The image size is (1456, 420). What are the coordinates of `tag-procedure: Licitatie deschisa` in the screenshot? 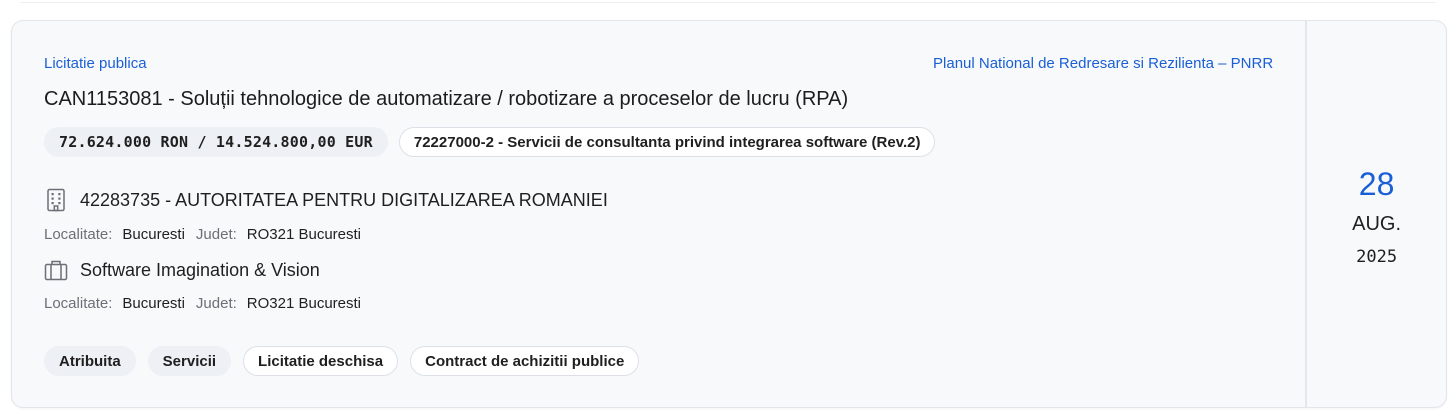 It's located at (321, 361).